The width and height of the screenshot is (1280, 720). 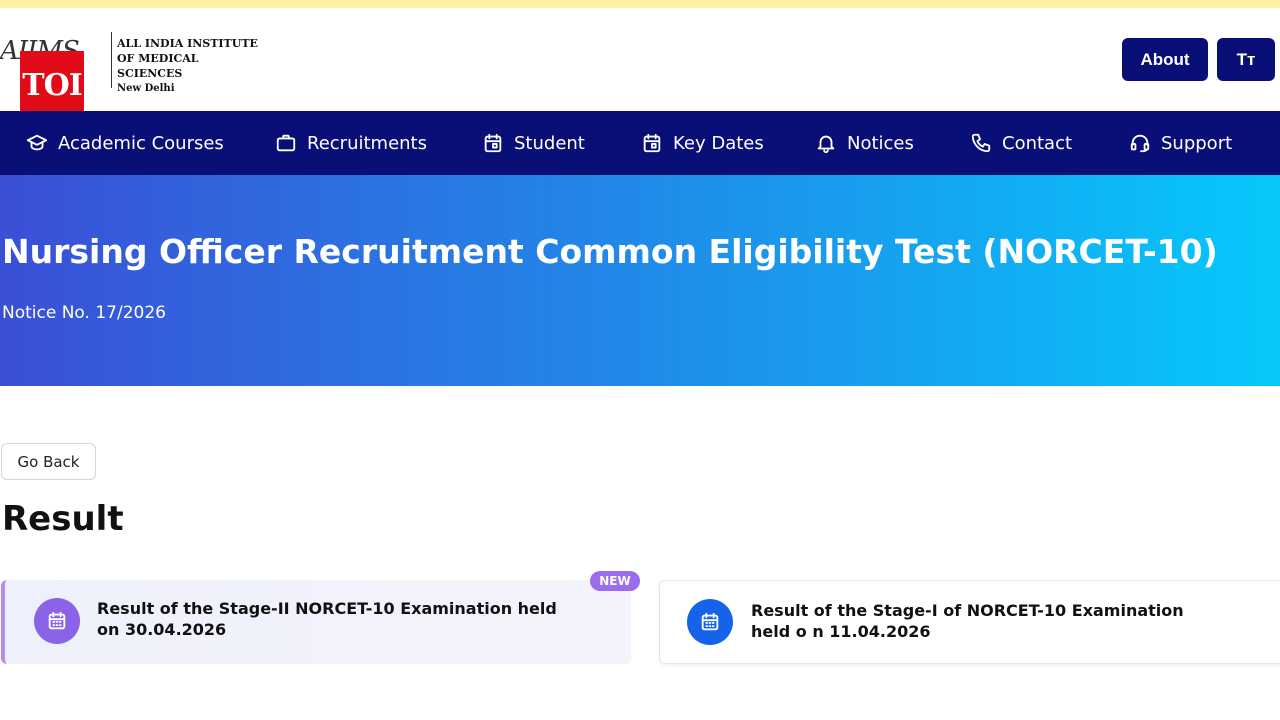 What do you see at coordinates (549, 143) in the screenshot?
I see `nav-label: Student` at bounding box center [549, 143].